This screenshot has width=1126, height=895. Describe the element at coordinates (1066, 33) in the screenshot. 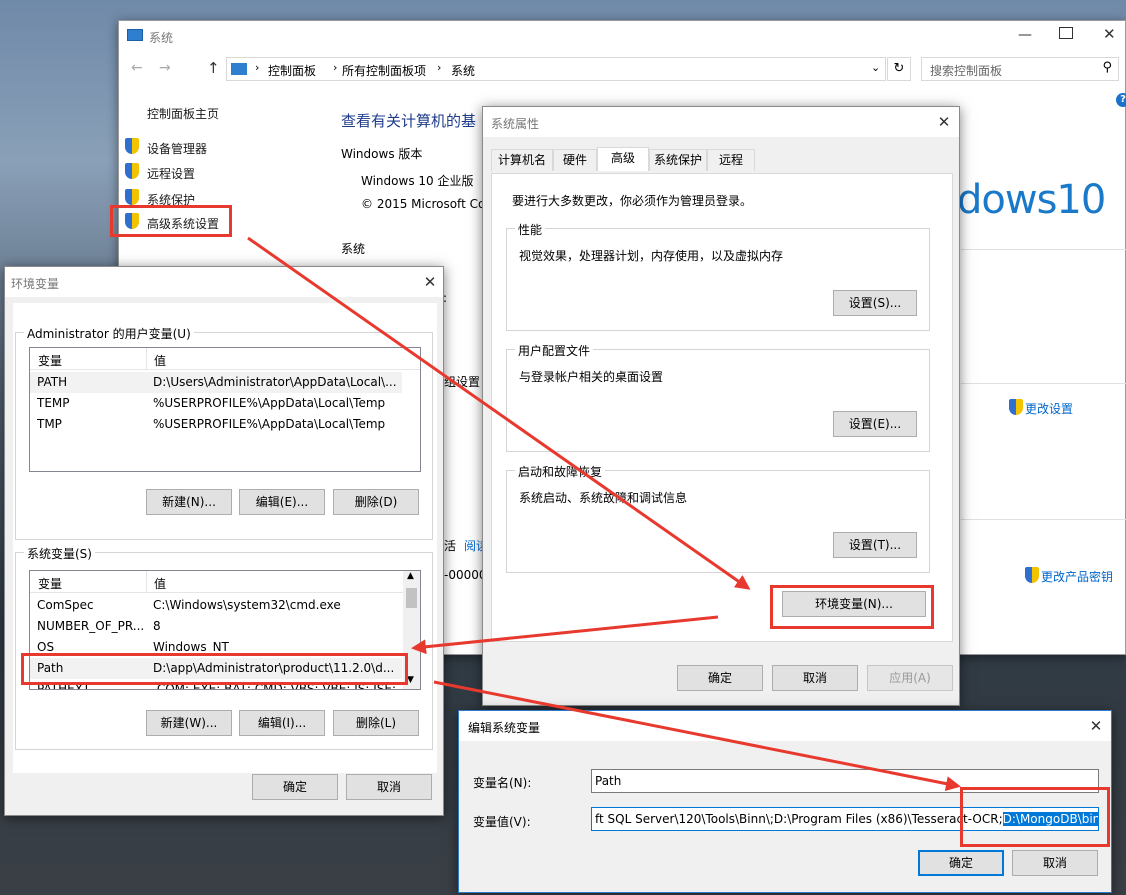

I see `maximize-button` at that location.